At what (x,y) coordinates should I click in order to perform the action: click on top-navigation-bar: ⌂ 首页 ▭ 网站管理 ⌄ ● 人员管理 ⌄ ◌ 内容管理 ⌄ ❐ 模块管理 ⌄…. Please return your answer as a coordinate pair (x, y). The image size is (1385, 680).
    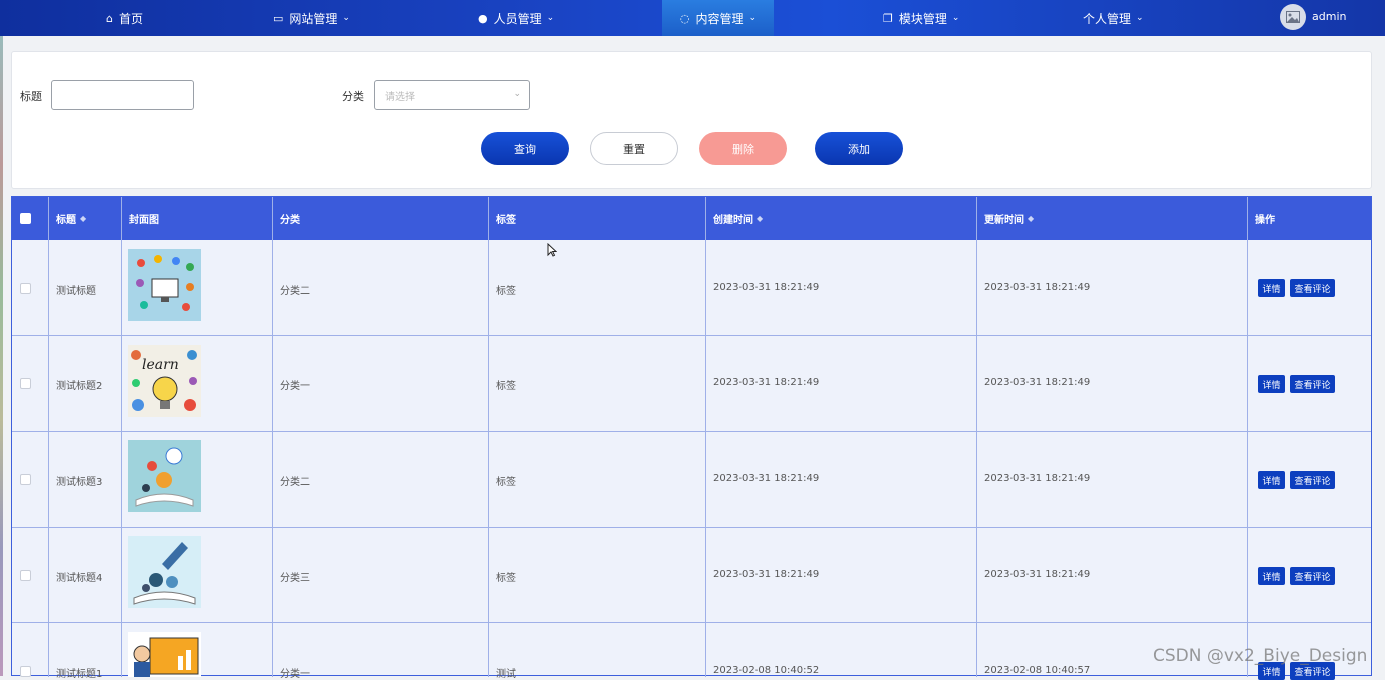
    Looking at the image, I should click on (692, 18).